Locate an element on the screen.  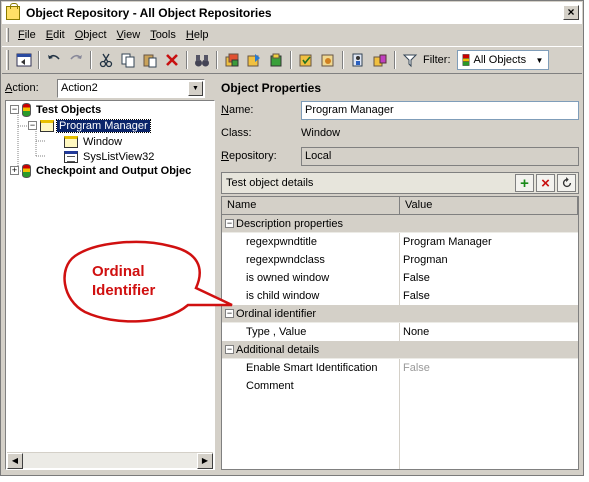
tree-node-checkpoint-objects: + Checkpoint and Output Objec is located at coordinates (101, 170).